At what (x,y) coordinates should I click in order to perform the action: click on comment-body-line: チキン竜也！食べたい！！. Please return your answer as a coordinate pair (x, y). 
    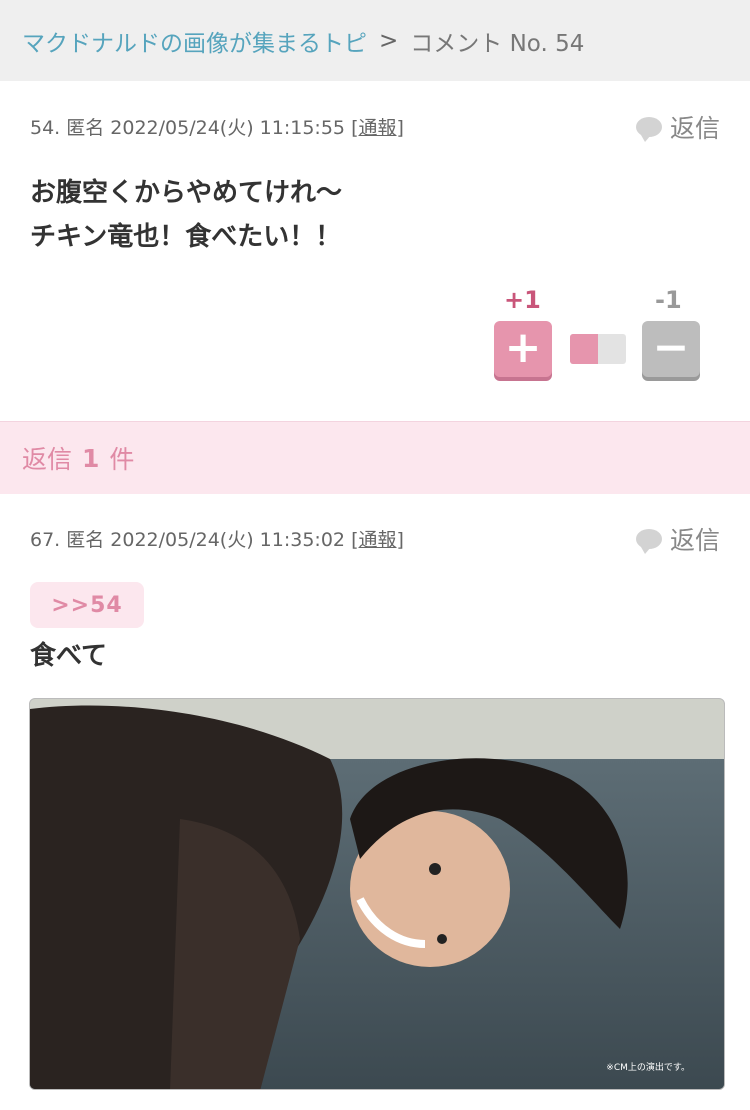
    Looking at the image, I should click on (186, 237).